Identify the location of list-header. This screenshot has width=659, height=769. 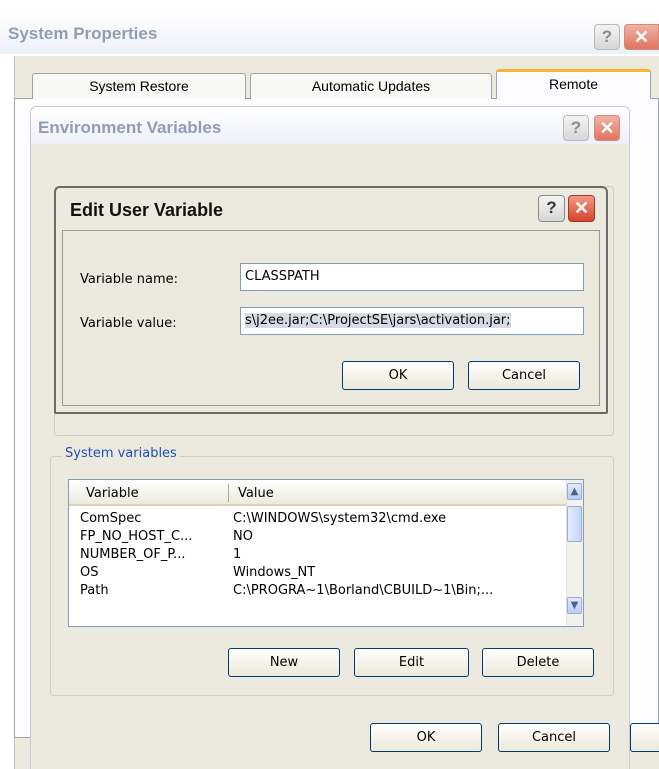
(317, 493).